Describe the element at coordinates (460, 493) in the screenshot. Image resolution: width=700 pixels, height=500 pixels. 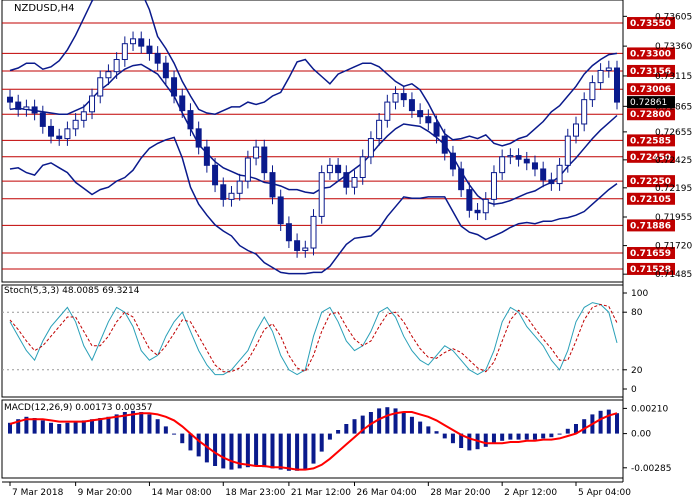
I see `time-tick-label: 28 Mar 20:00` at that location.